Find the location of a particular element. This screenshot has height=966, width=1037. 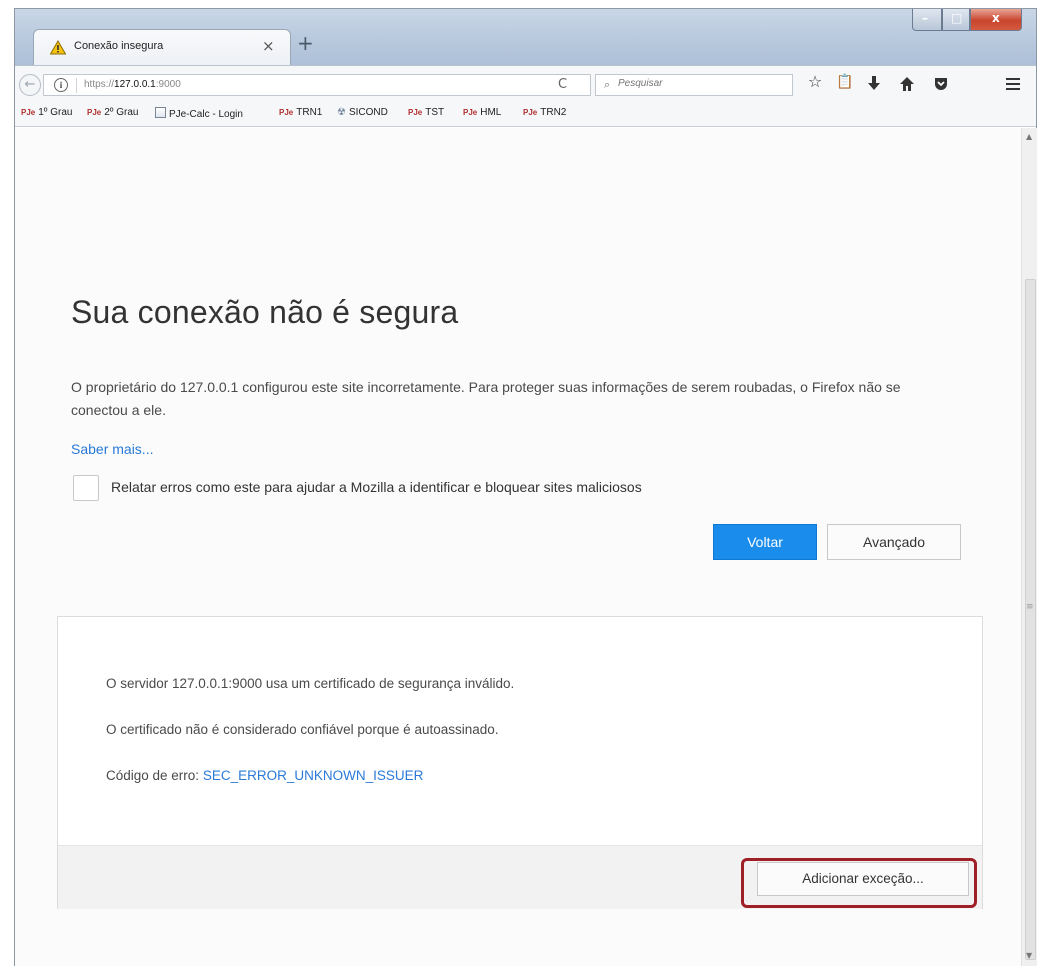

back-button: ← is located at coordinates (30, 85).